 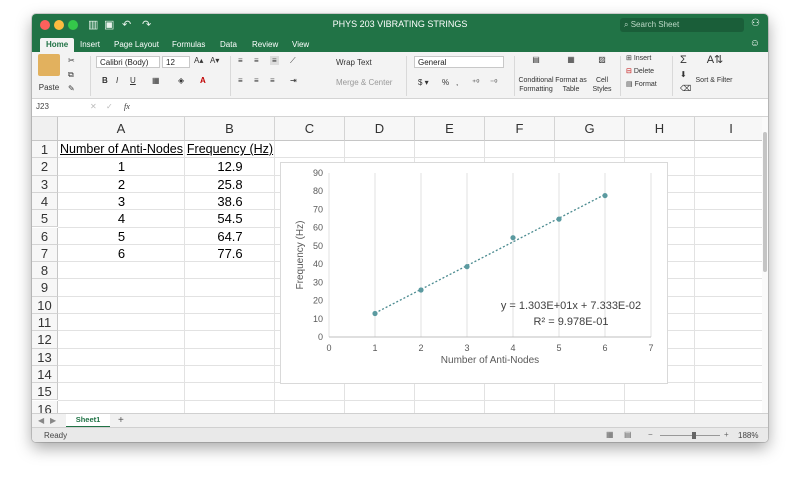 What do you see at coordinates (602, 85) in the screenshot?
I see `cell-styles-button: Cell Styles` at bounding box center [602, 85].